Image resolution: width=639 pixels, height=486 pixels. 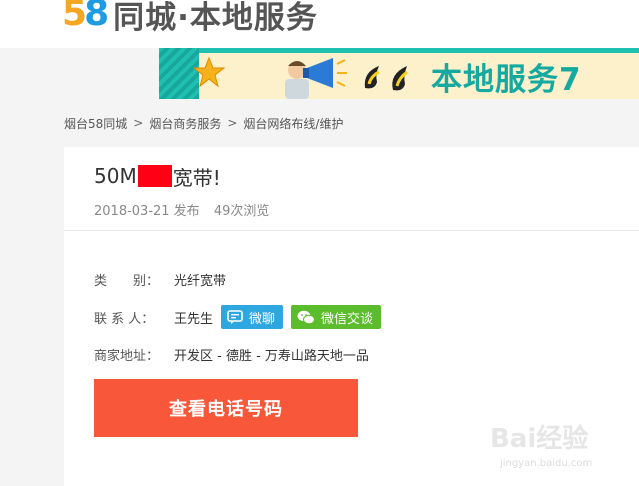 I want to click on post-date: 2018-03-21 发布, so click(x=147, y=211).